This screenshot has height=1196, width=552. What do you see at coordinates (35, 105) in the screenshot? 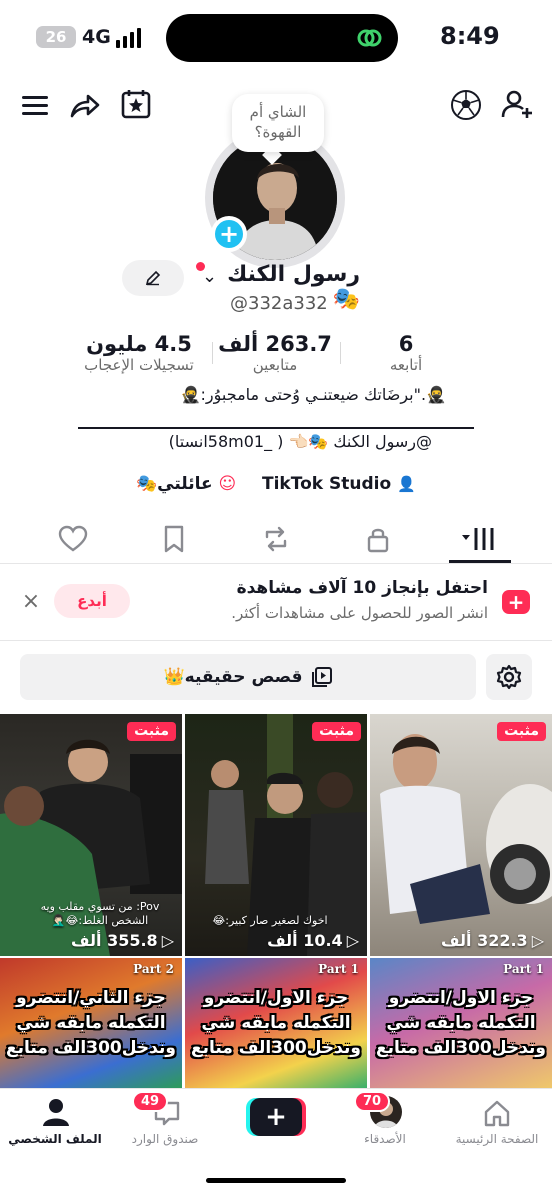
I see `menu-icon` at bounding box center [35, 105].